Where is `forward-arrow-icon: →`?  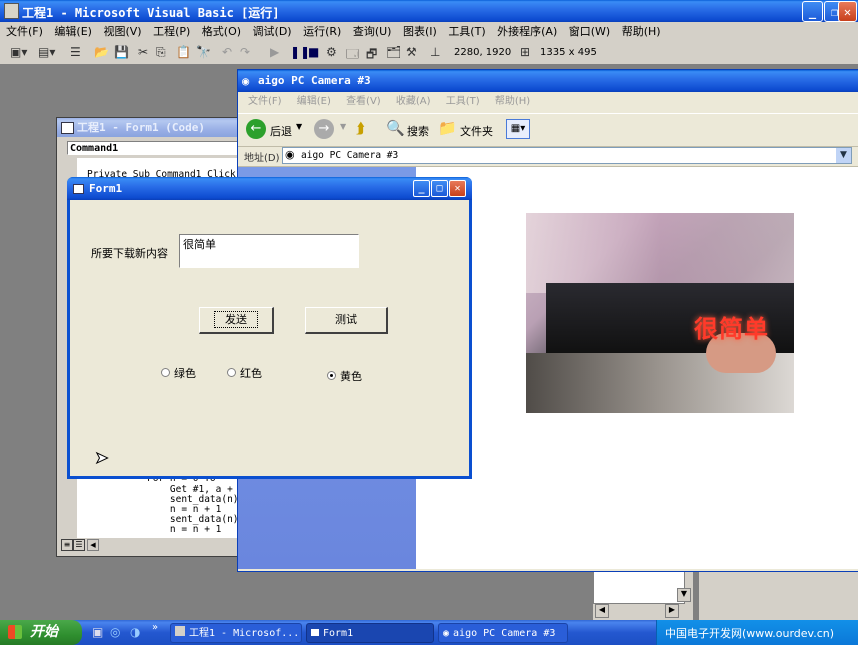
forward-arrow-icon: → is located at coordinates (324, 129).